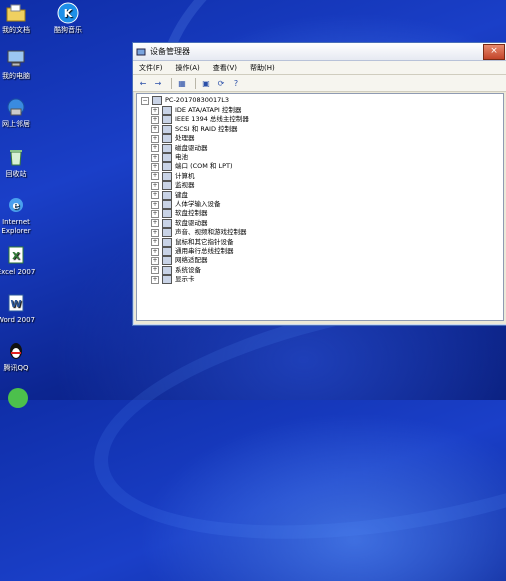 This screenshot has height=581, width=506. I want to click on tree-item-label: 端口 (COM 和 LPT), so click(204, 166).